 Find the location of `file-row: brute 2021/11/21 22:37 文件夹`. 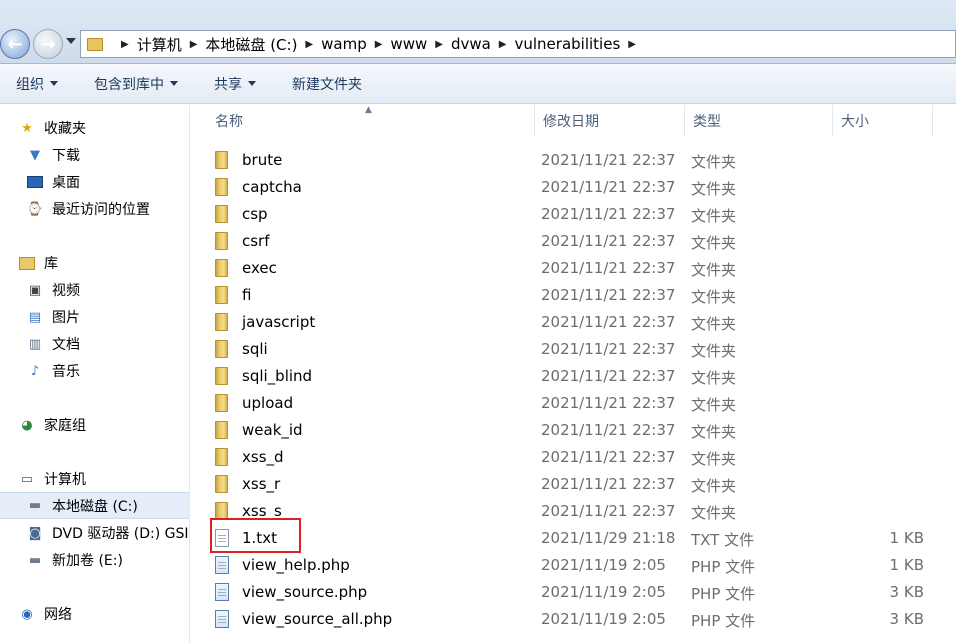

file-row: brute 2021/11/21 22:37 文件夹 is located at coordinates (573, 159).